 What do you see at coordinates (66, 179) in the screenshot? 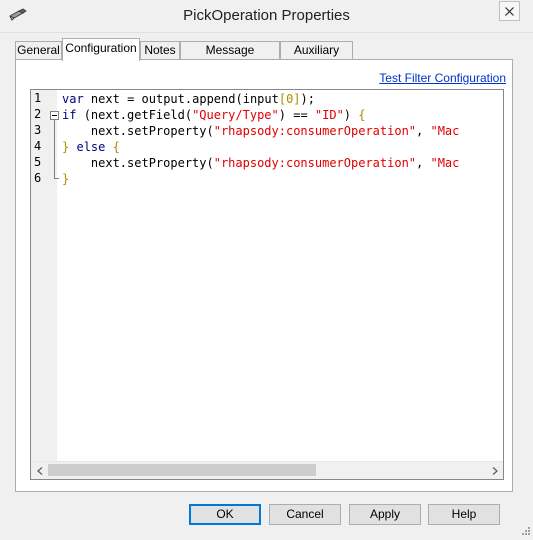
I see `code-line-6: }` at bounding box center [66, 179].